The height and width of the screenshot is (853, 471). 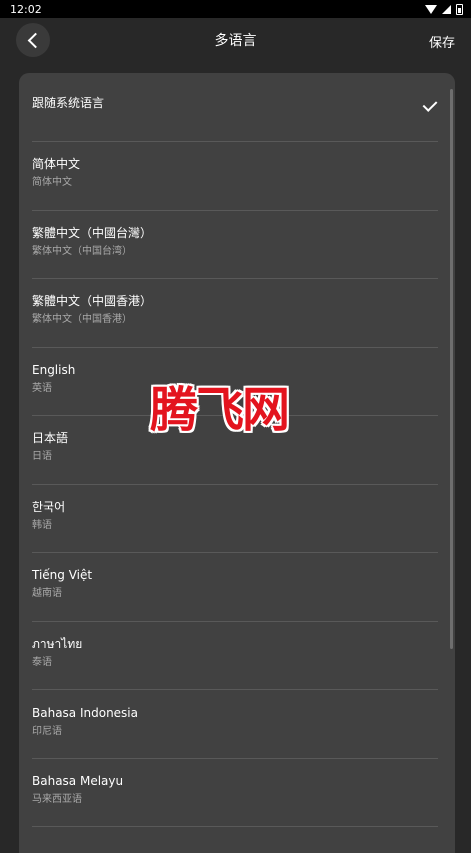 What do you see at coordinates (235, 183) in the screenshot?
I see `language-item: 简体中文 简体中文` at bounding box center [235, 183].